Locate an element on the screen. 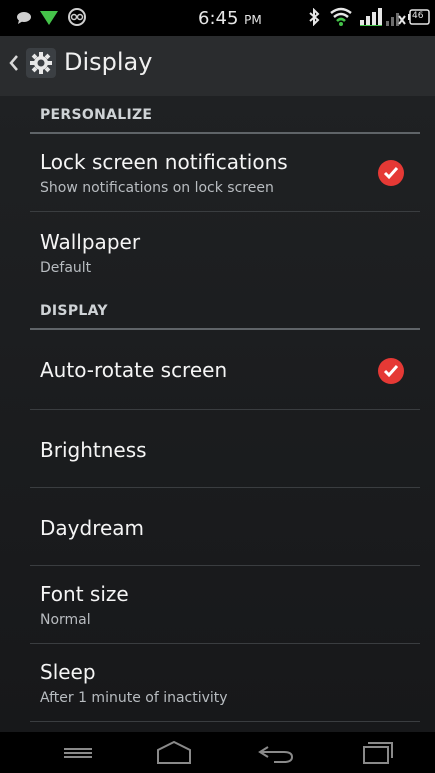 The width and height of the screenshot is (435, 773). setting-auto-rotate-screen: Auto-rotate screen is located at coordinates (225, 370).